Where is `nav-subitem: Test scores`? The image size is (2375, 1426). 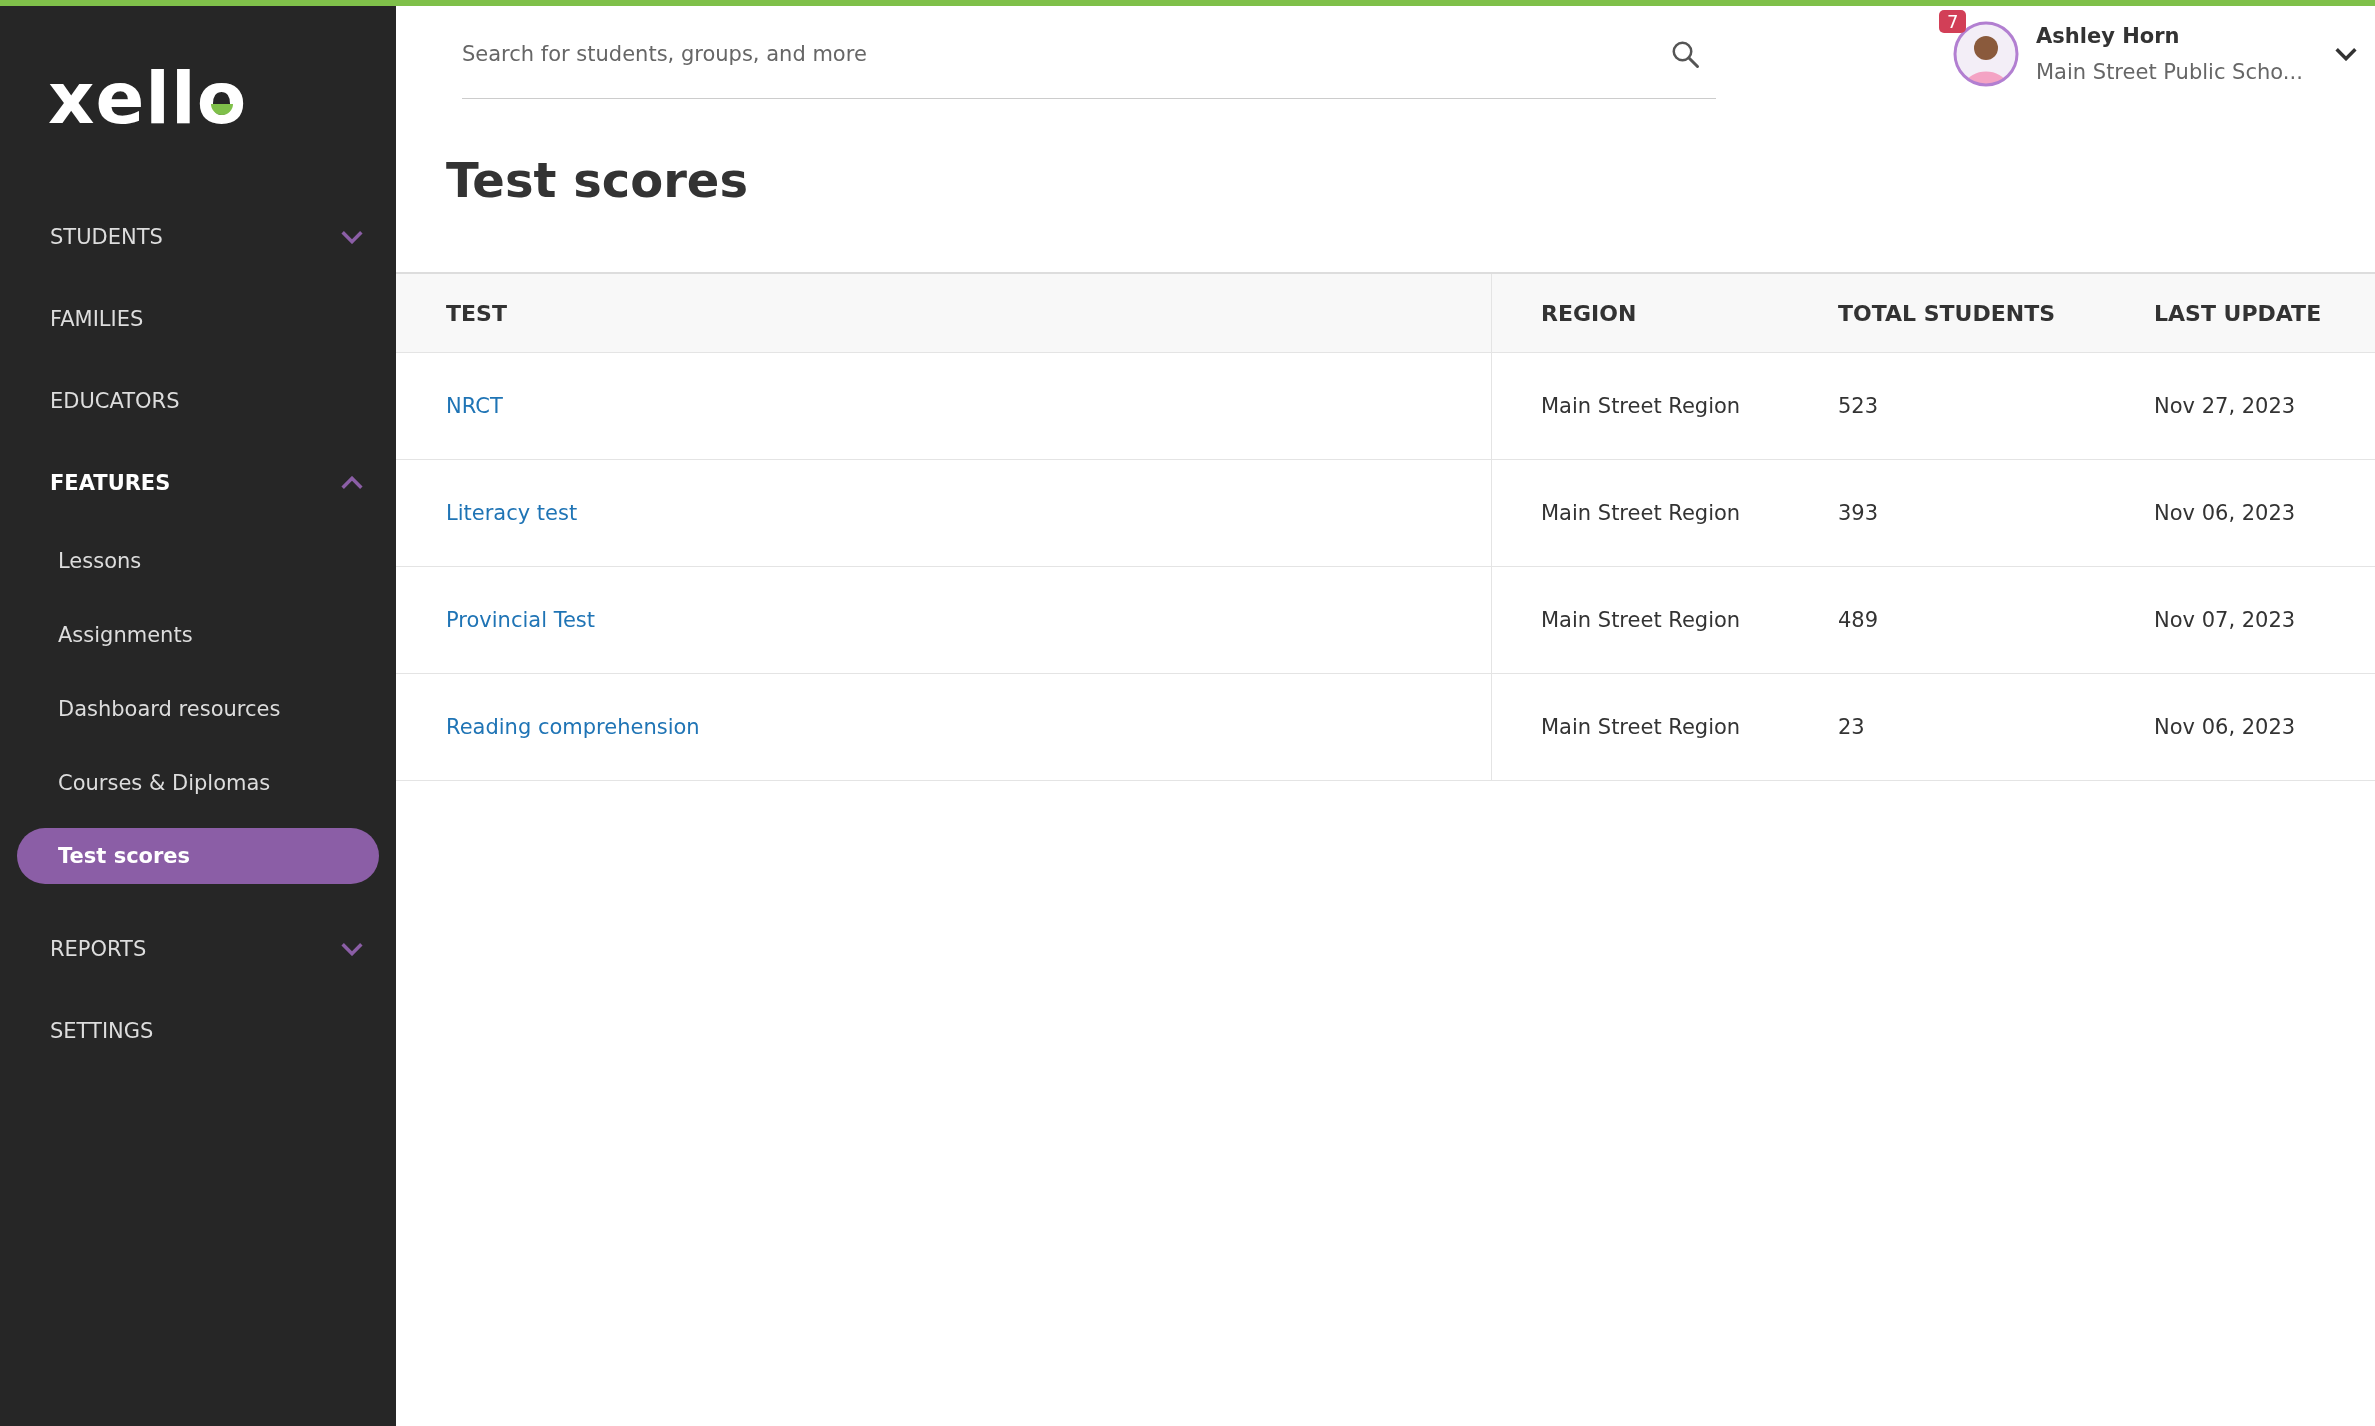
nav-subitem: Test scores is located at coordinates (198, 856).